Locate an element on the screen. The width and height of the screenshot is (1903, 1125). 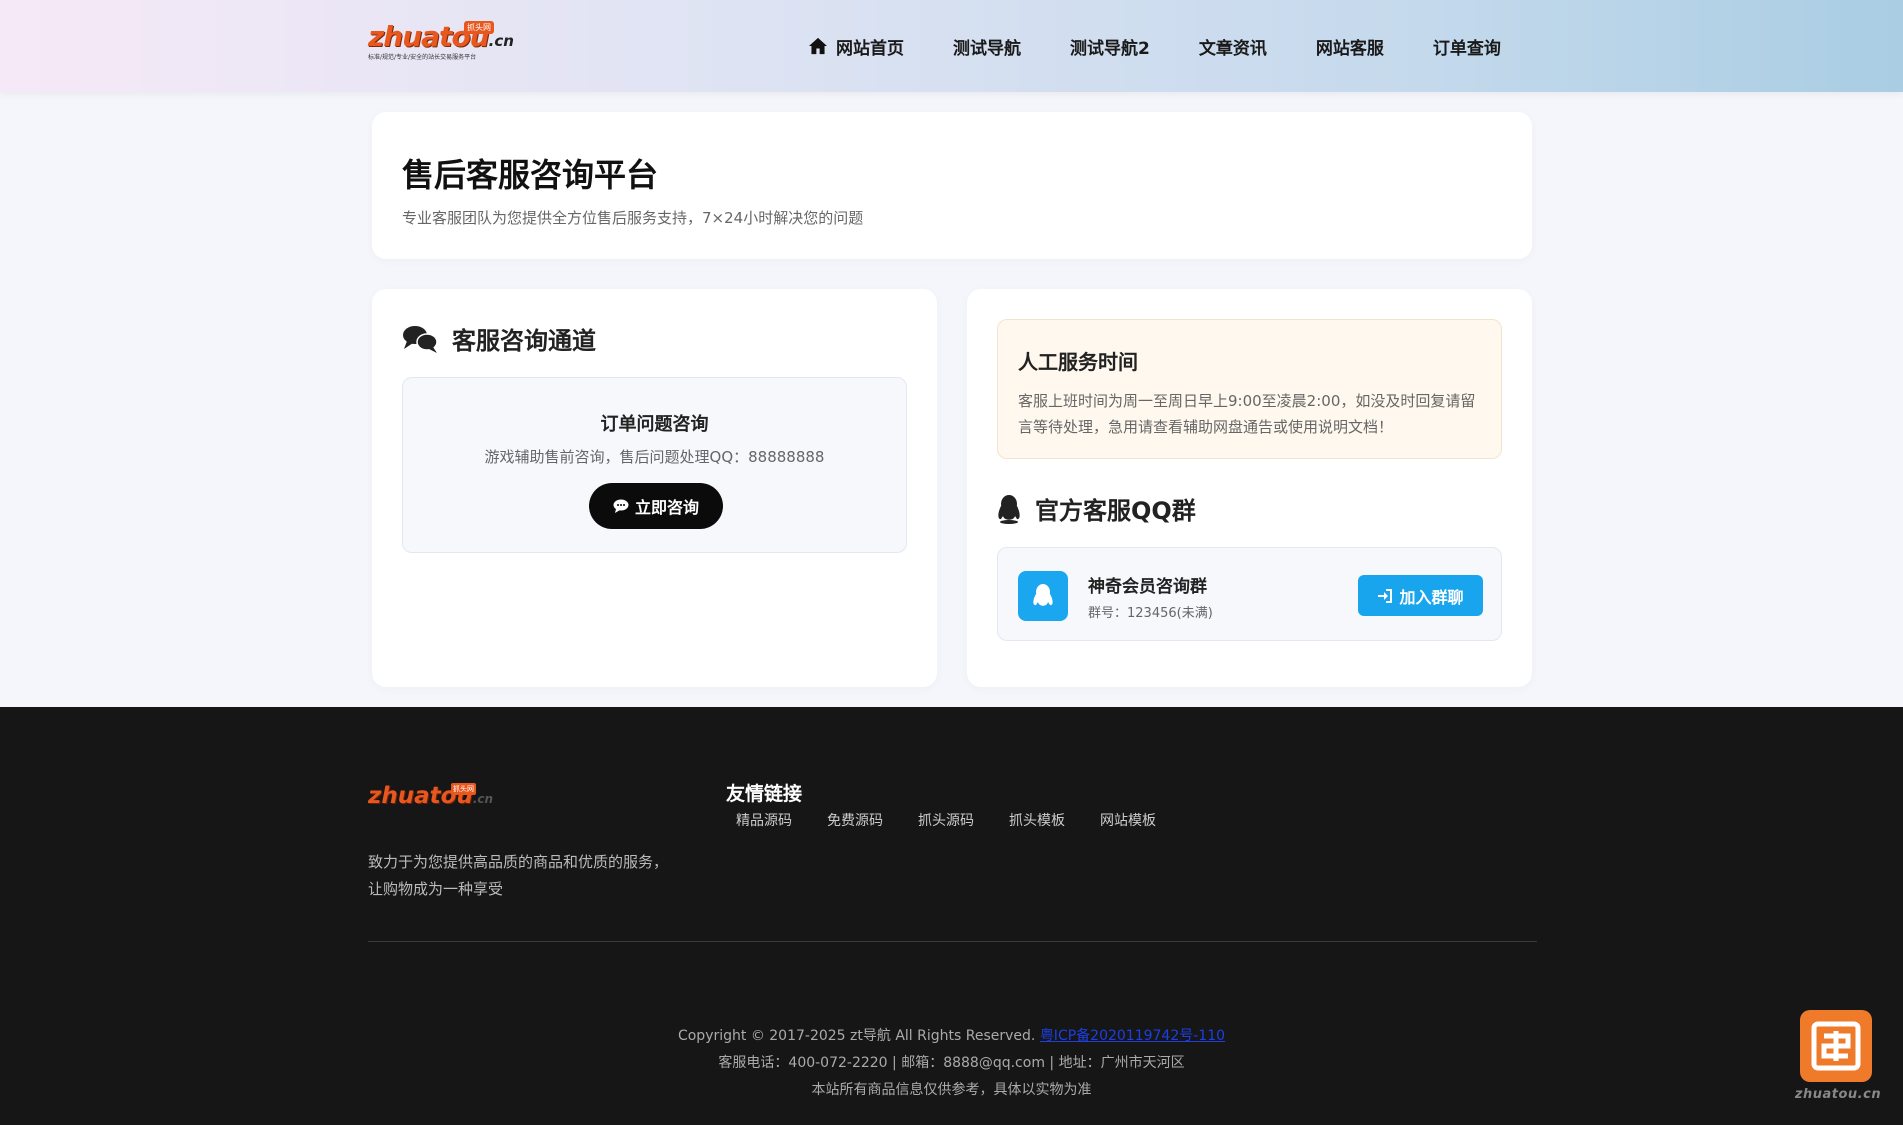
logo-badge: 抓头网 is located at coordinates (479, 27).